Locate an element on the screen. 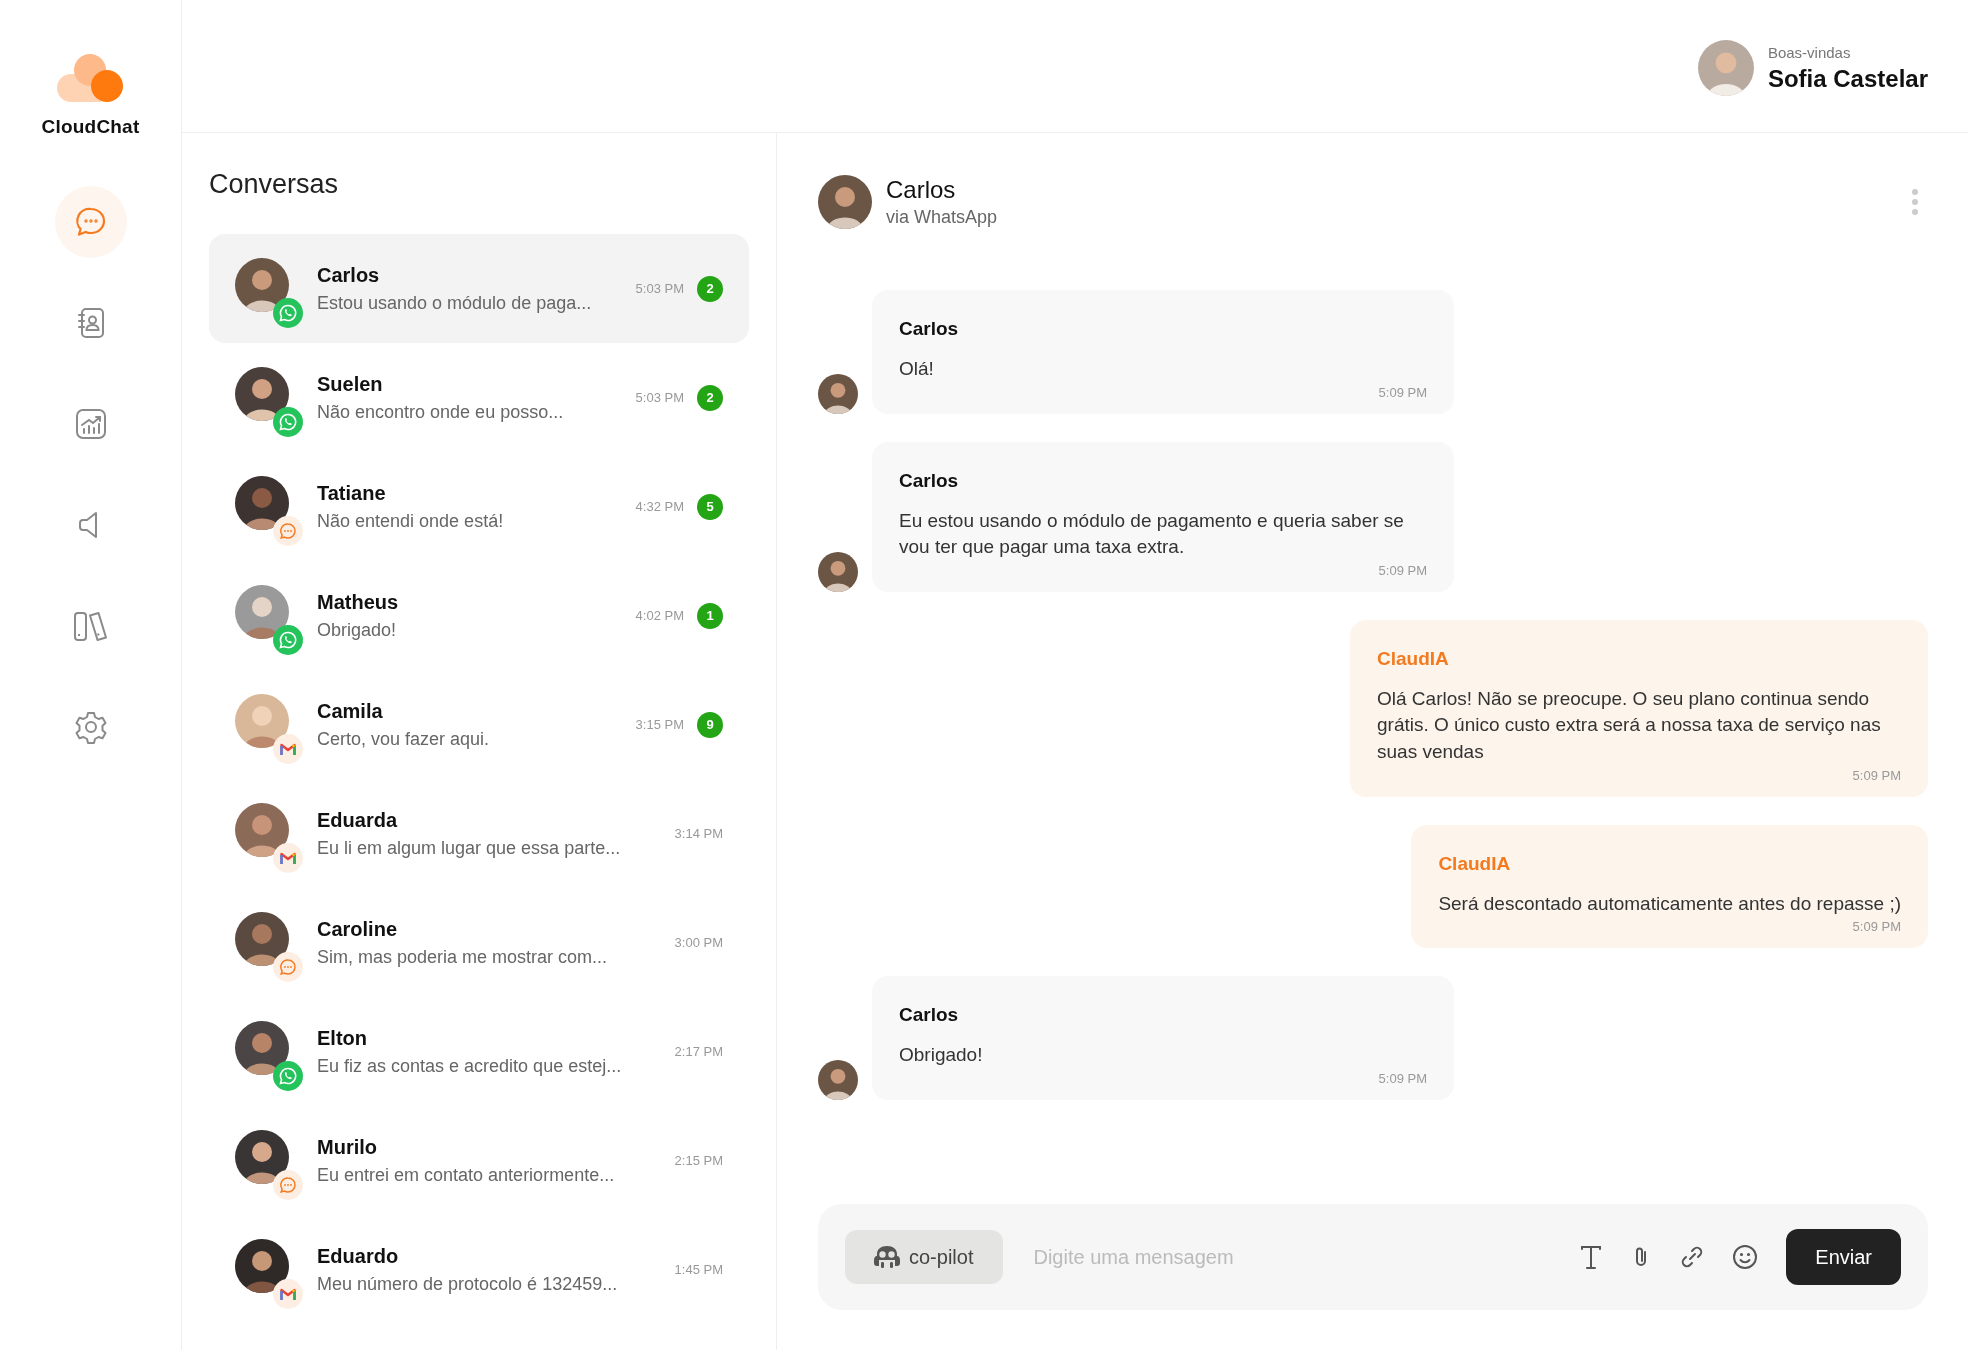 This screenshot has width=1968, height=1350. contact-name: Tatiane is located at coordinates (352, 493).